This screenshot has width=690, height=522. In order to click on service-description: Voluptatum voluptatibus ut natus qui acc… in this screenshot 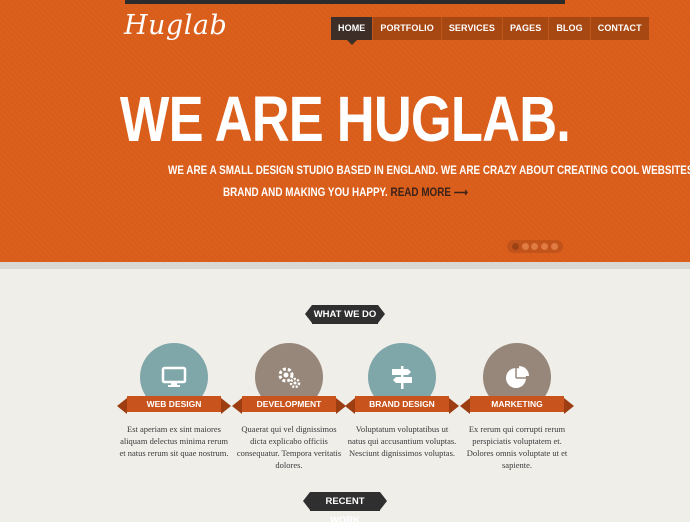, I will do `click(402, 441)`.